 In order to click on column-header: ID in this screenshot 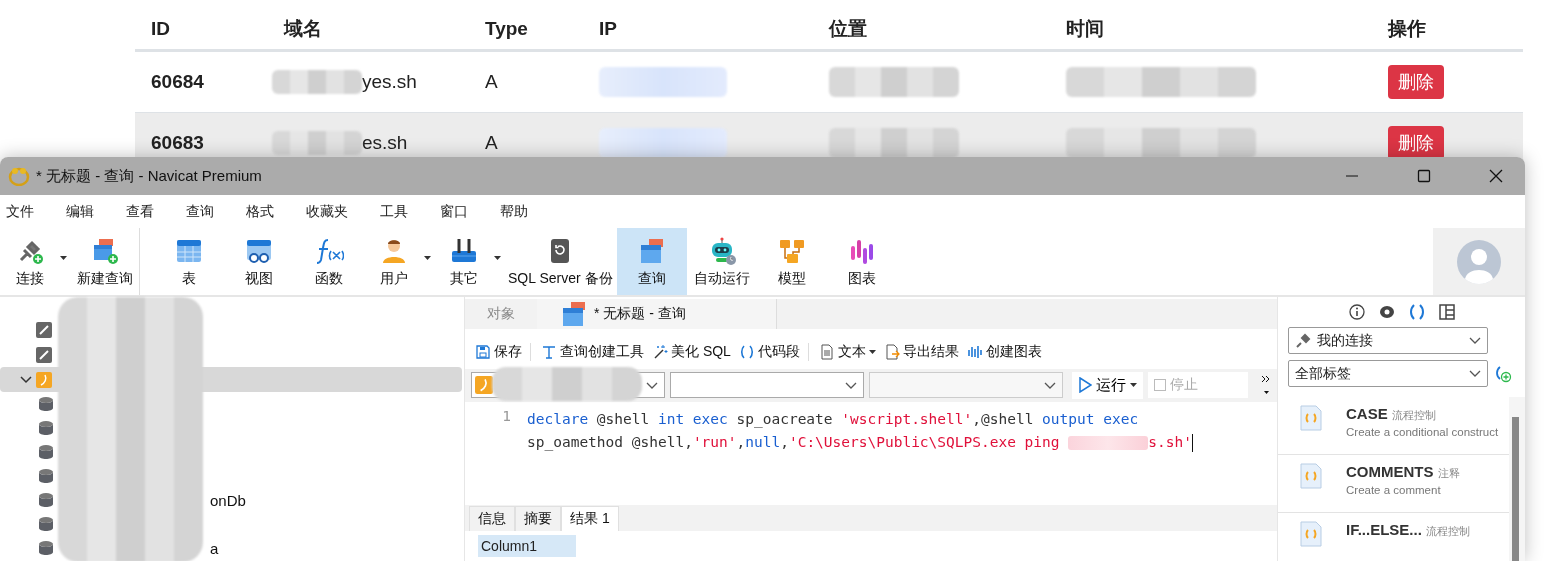, I will do `click(201, 26)`.